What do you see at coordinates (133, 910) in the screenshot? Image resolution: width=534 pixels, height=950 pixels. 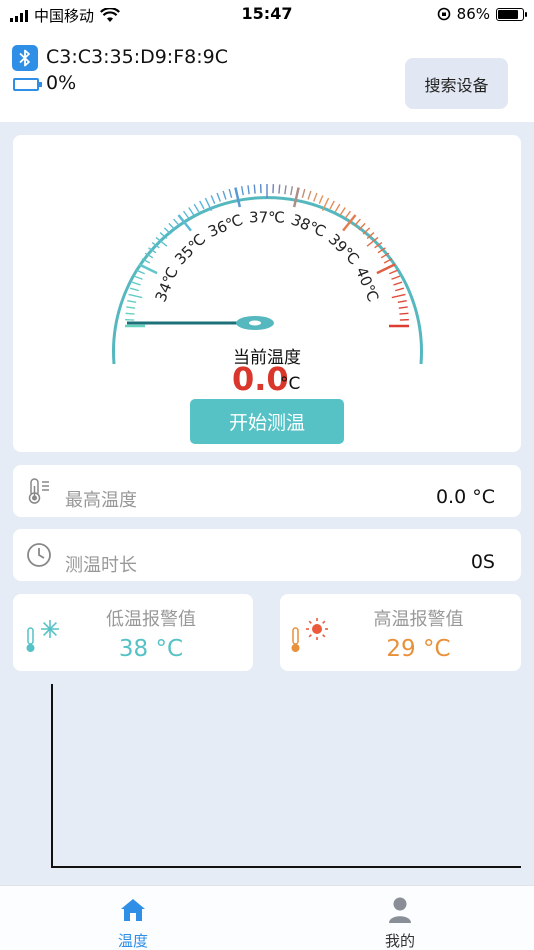 I see `home-icon` at bounding box center [133, 910].